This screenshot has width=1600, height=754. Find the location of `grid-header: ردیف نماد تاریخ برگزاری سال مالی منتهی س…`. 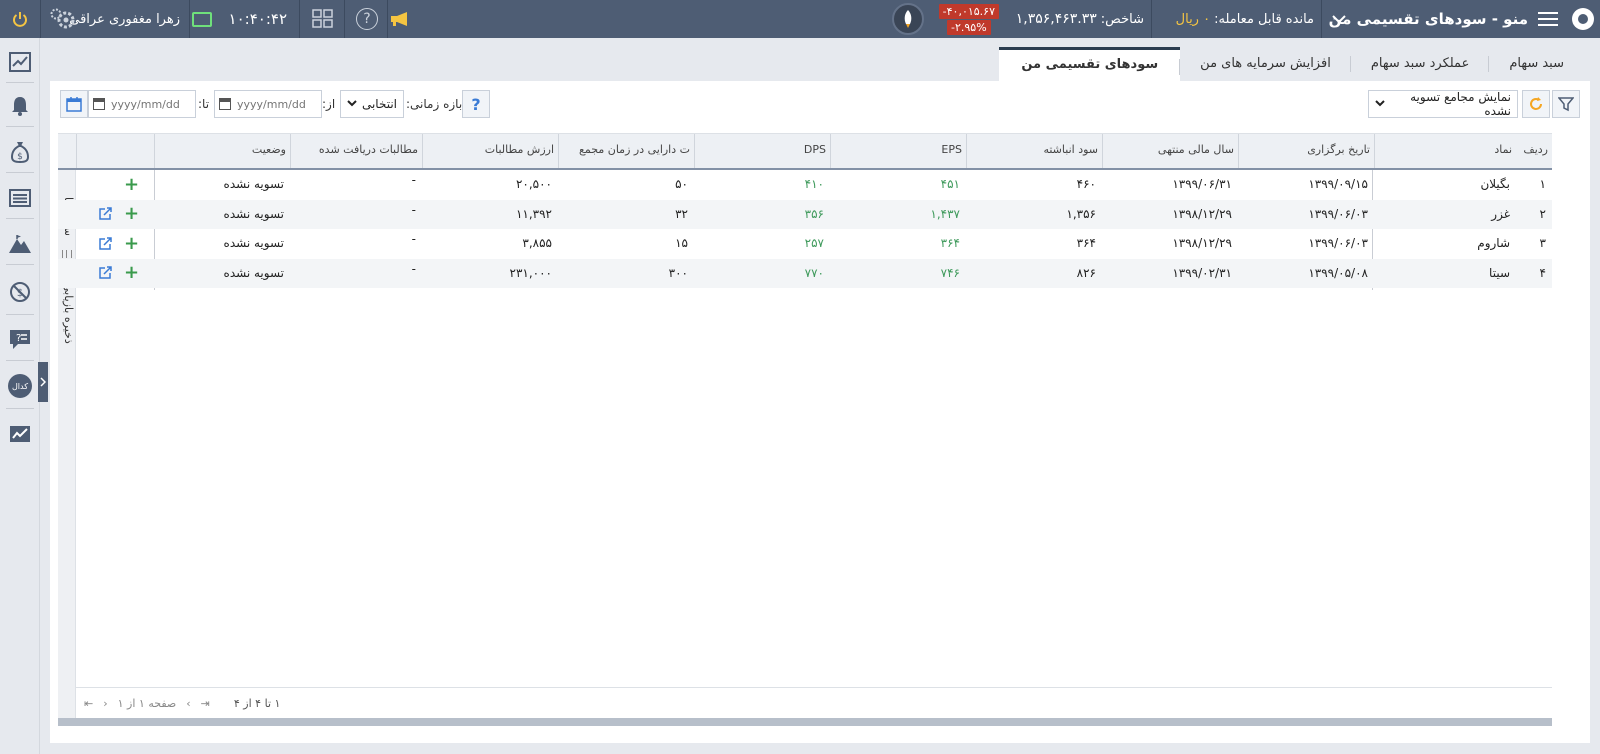

grid-header: ردیف نماد تاریخ برگزاری سال مالی منتهی س… is located at coordinates (805, 152).